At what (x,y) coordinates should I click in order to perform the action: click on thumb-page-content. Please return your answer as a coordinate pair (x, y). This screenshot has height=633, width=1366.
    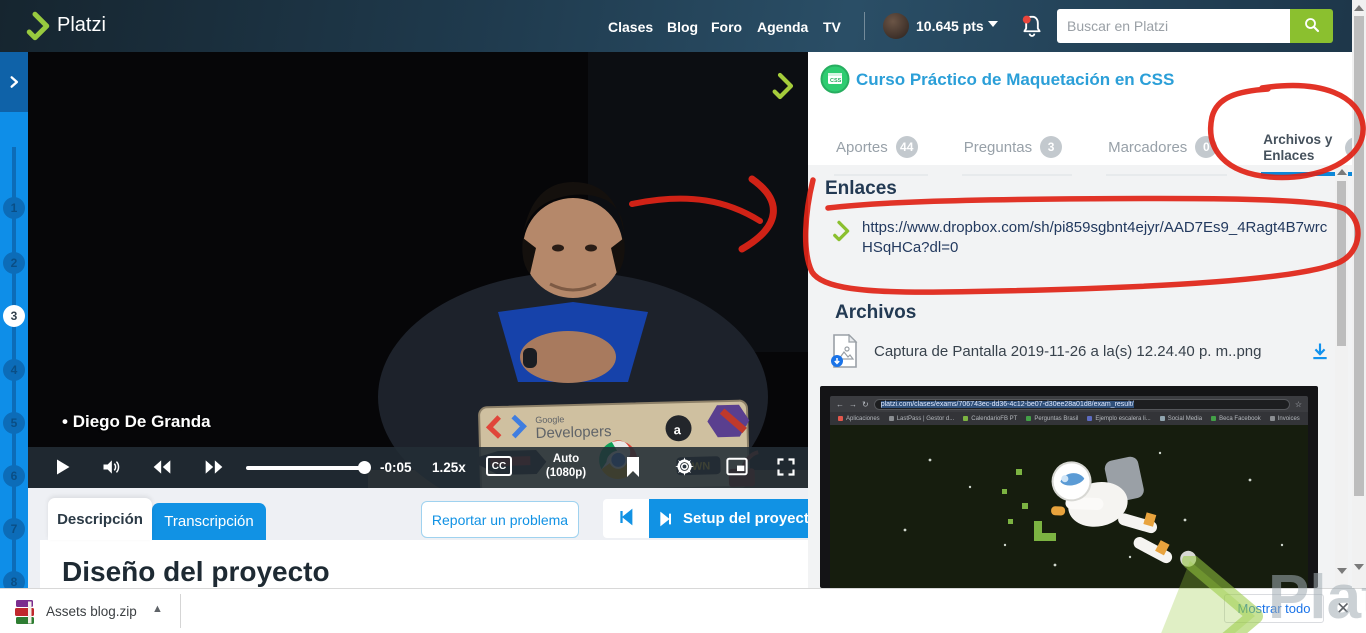
    Looking at the image, I should click on (1069, 506).